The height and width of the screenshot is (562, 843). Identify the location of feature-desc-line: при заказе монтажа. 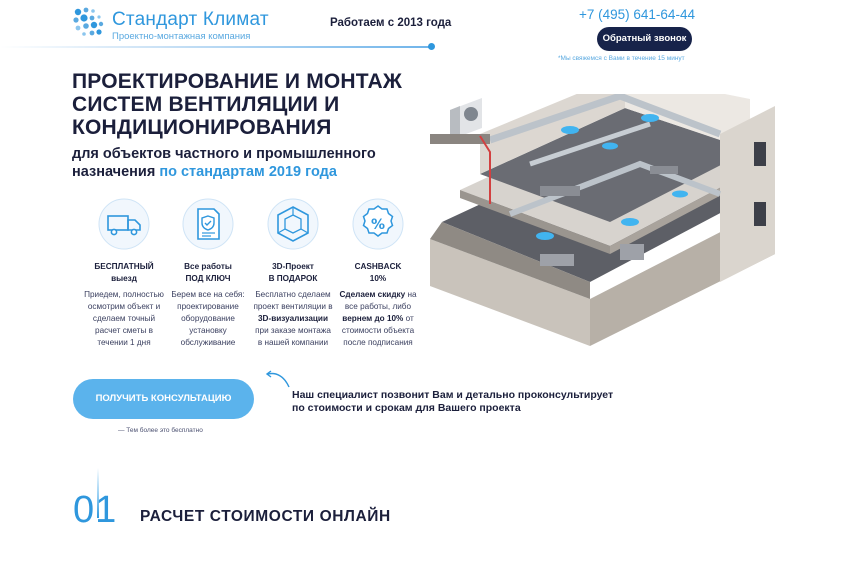
(293, 330).